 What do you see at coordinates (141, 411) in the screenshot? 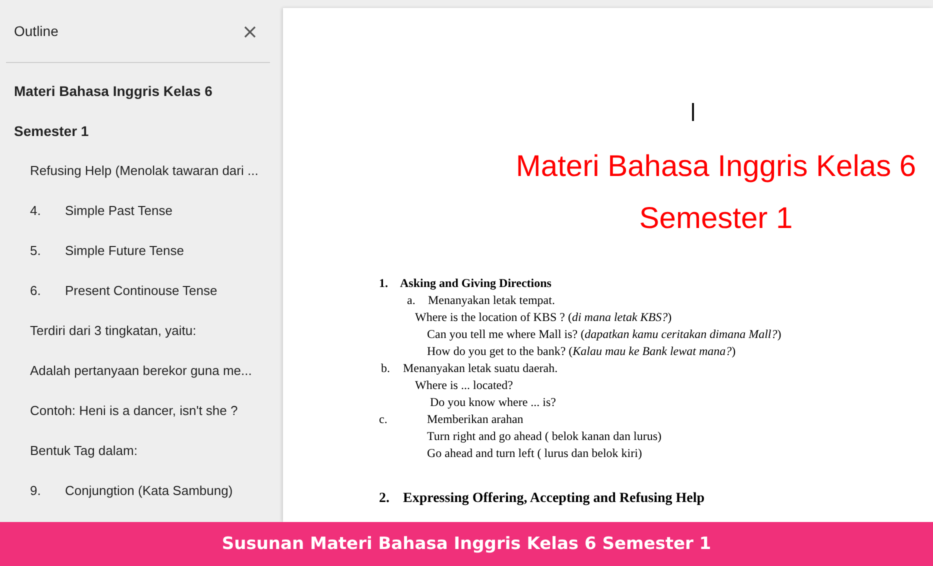
I see `outline-item: Contoh: Heni is a dancer, isn't she ?` at bounding box center [141, 411].